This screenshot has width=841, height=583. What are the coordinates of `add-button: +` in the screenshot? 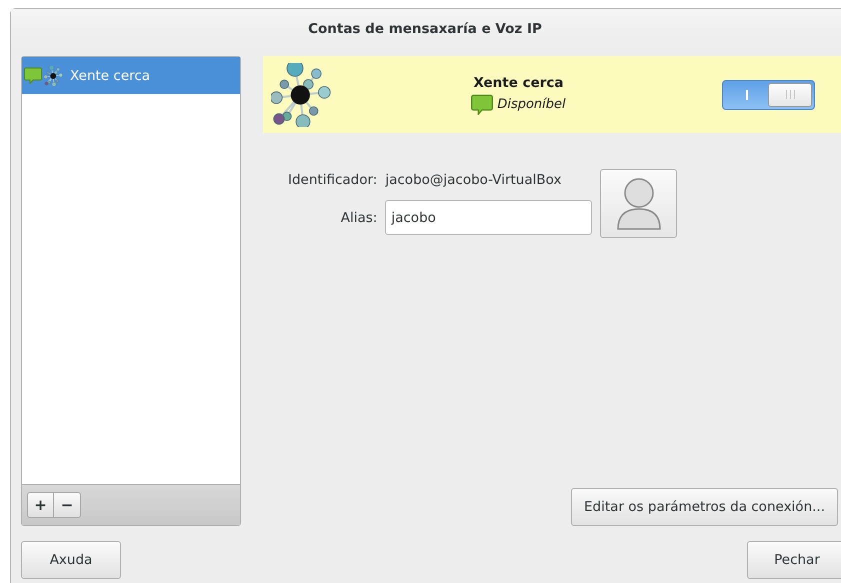 It's located at (40, 505).